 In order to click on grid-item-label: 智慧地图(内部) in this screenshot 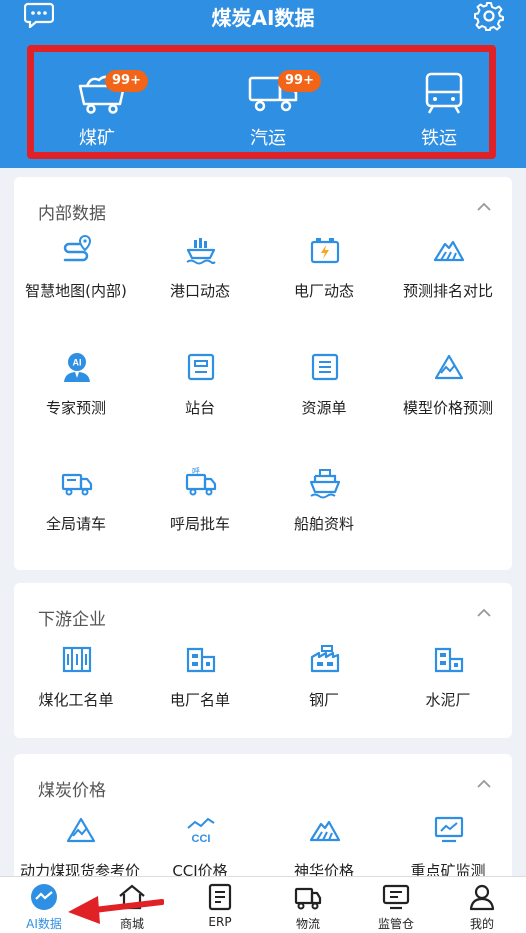, I will do `click(76, 291)`.